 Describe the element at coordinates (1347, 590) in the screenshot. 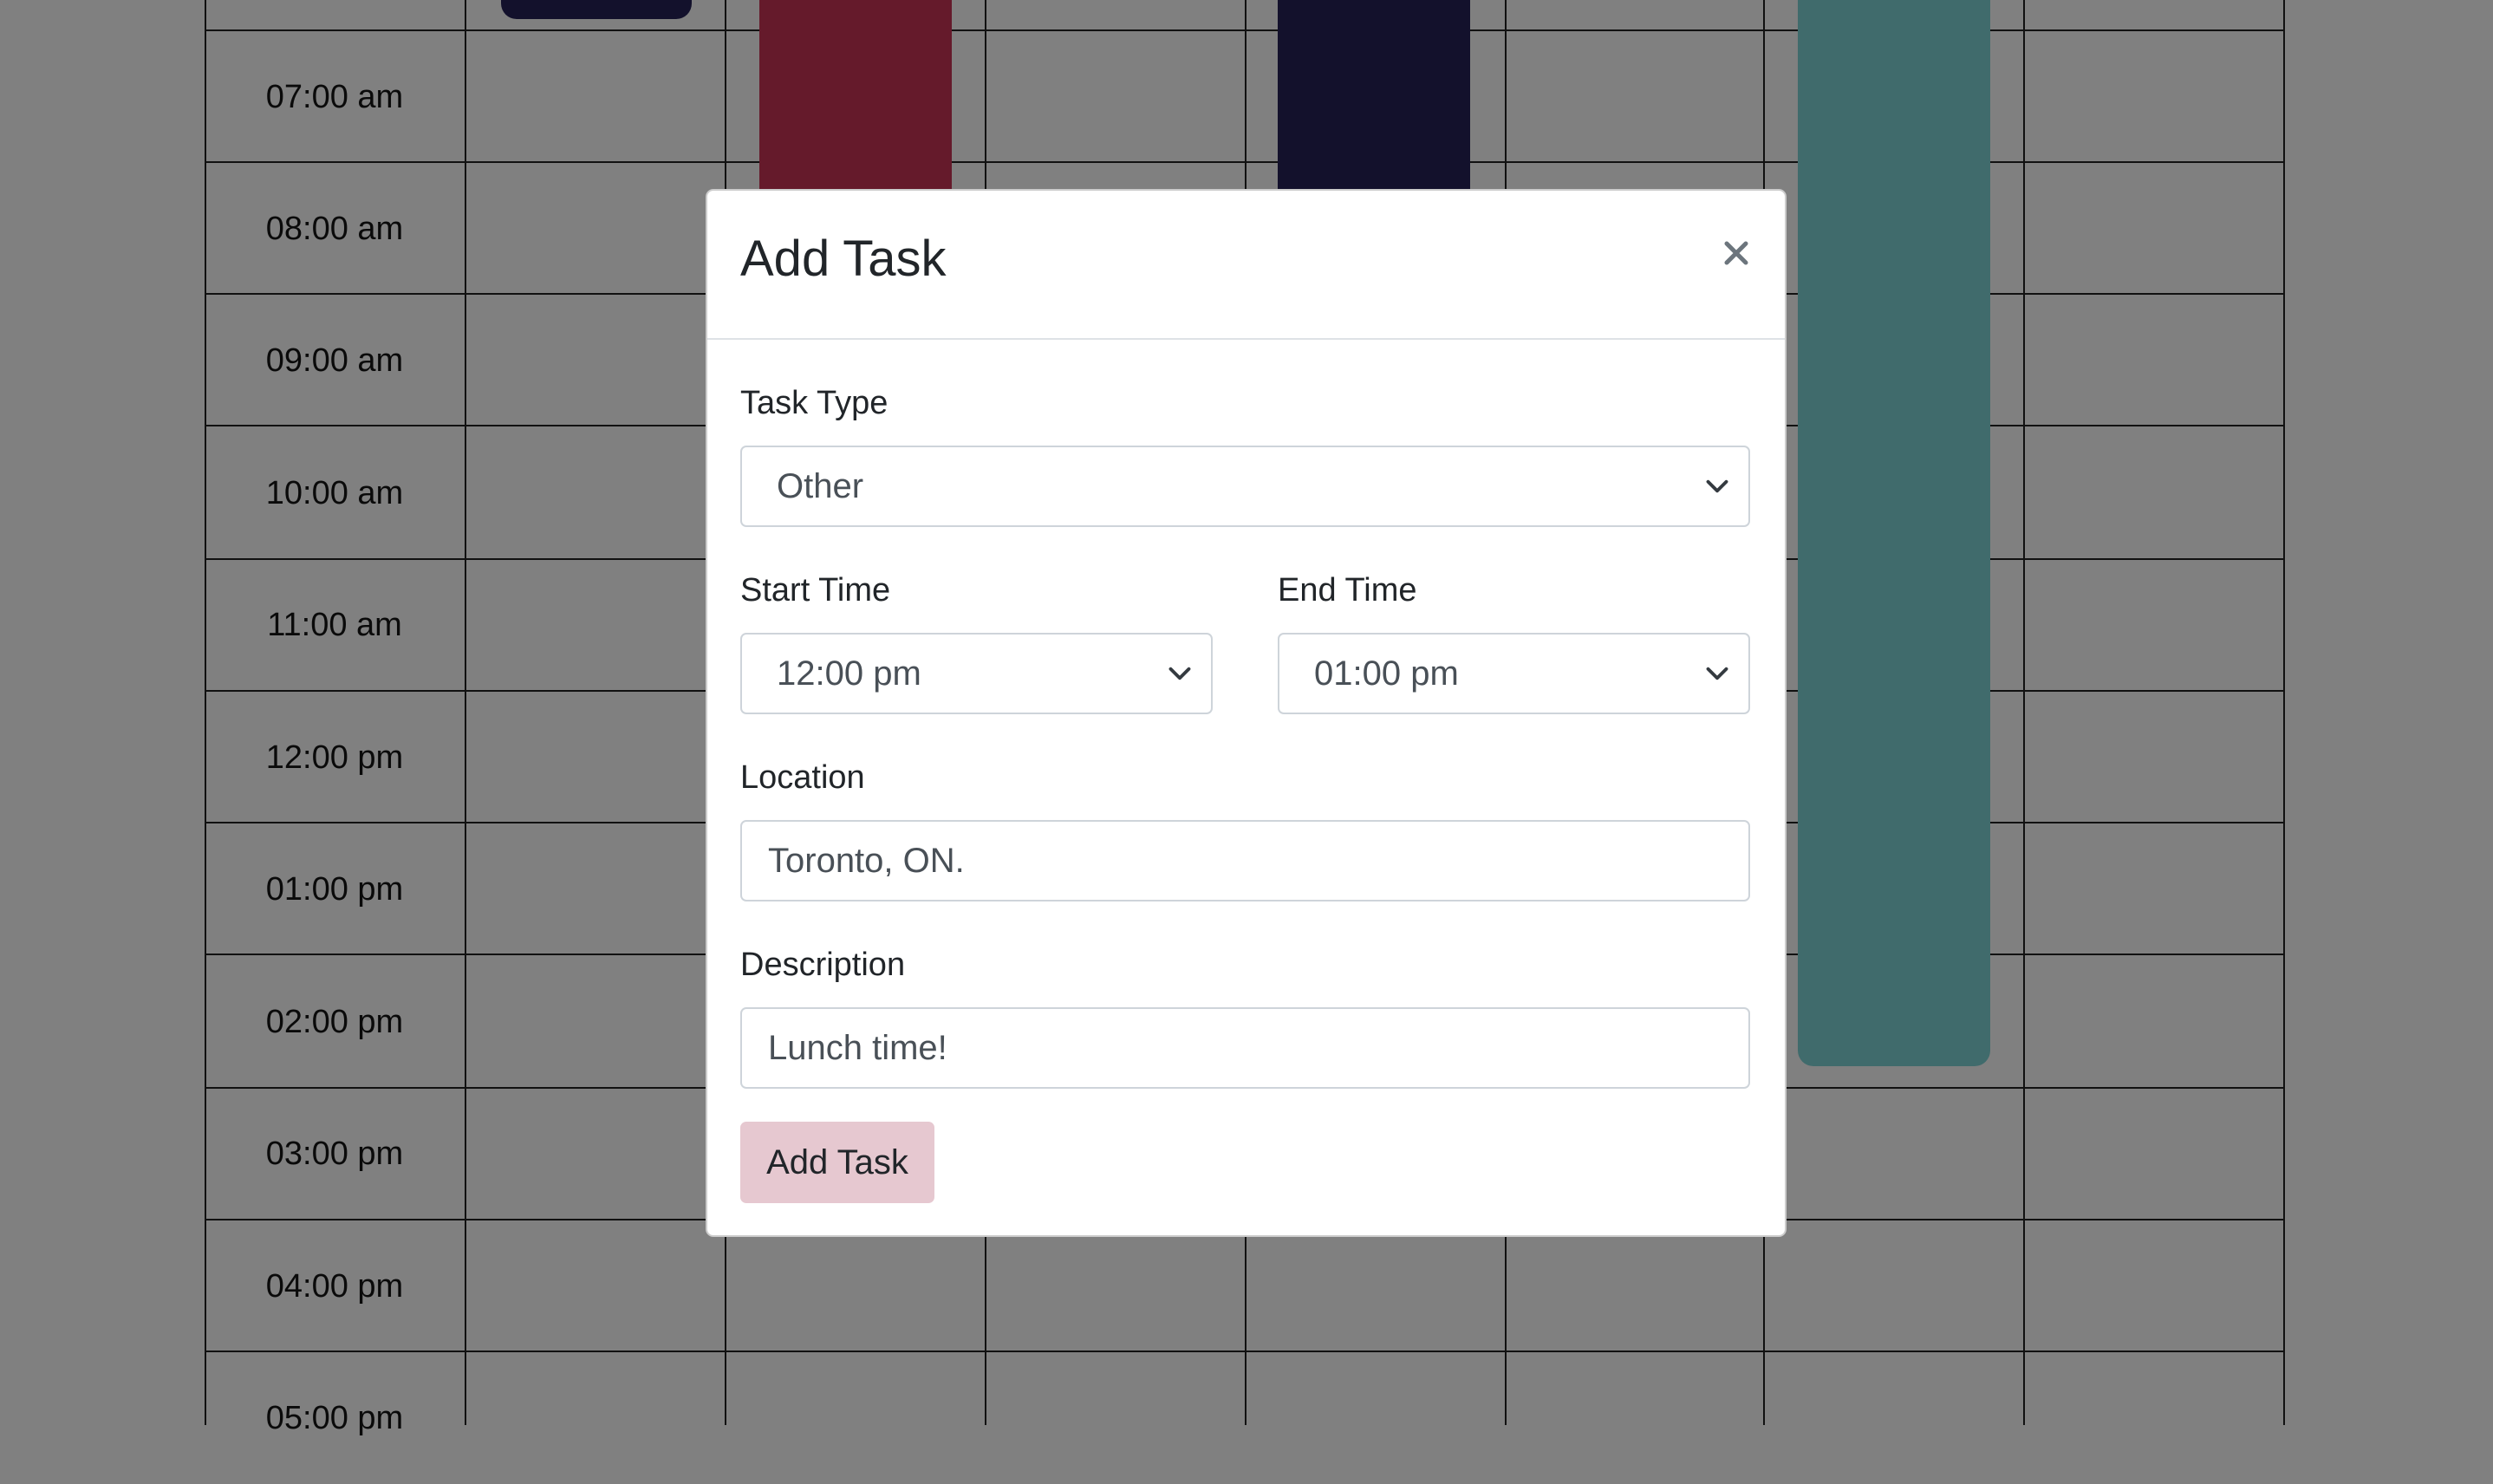

I see `end-time-label: End Time` at that location.